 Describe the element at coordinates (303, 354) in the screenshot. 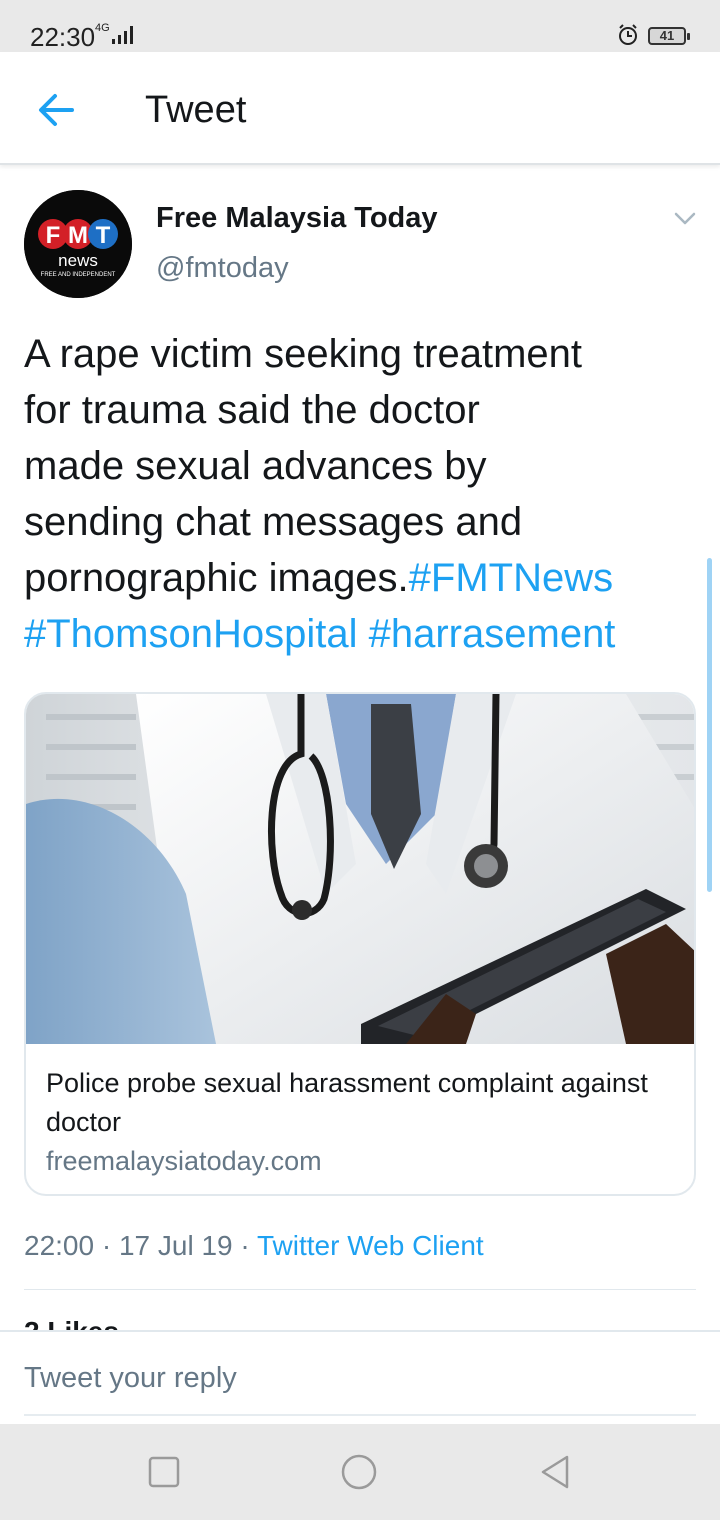

I see `tweet-text-line: A rape victim seeking treatment` at that location.